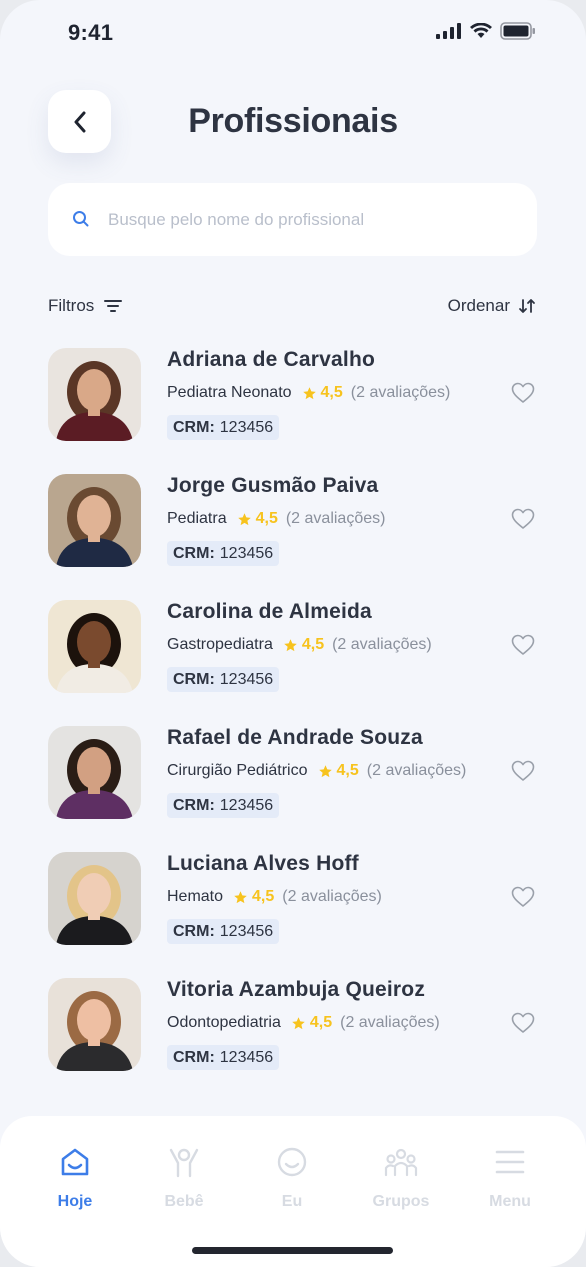 This screenshot has height=1267, width=586. What do you see at coordinates (184, 1201) in the screenshot?
I see `nav-label: Bebê` at bounding box center [184, 1201].